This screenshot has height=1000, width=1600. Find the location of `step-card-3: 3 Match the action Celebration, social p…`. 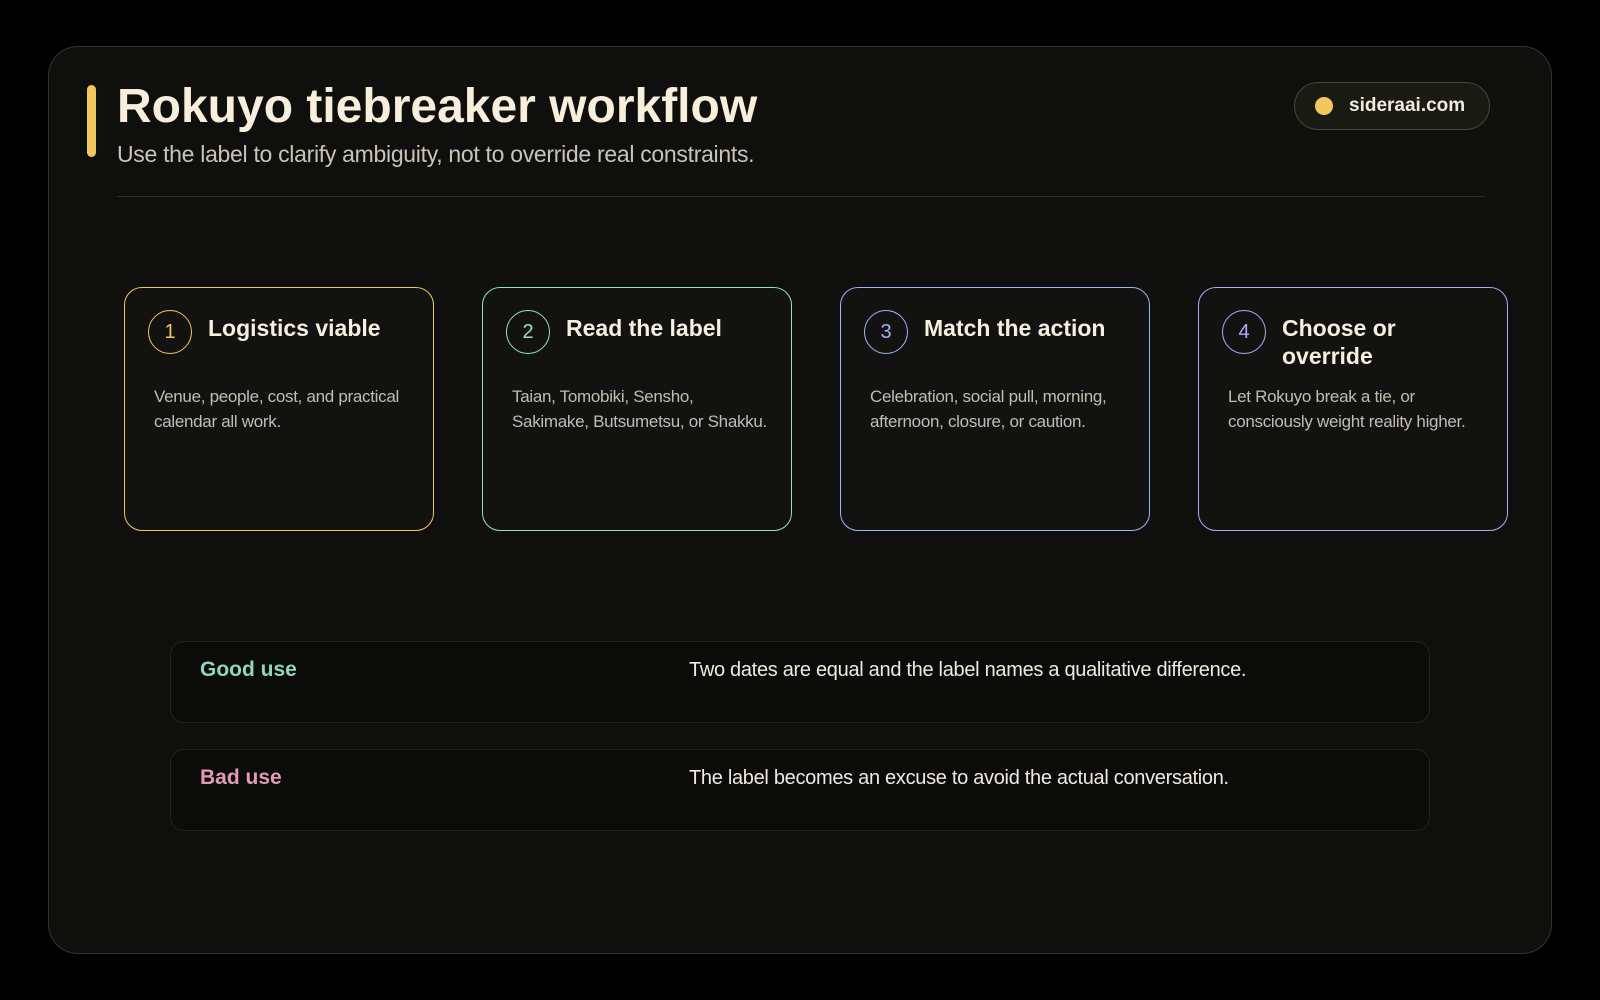

step-card-3: 3 Match the action Celebration, social p… is located at coordinates (995, 409).